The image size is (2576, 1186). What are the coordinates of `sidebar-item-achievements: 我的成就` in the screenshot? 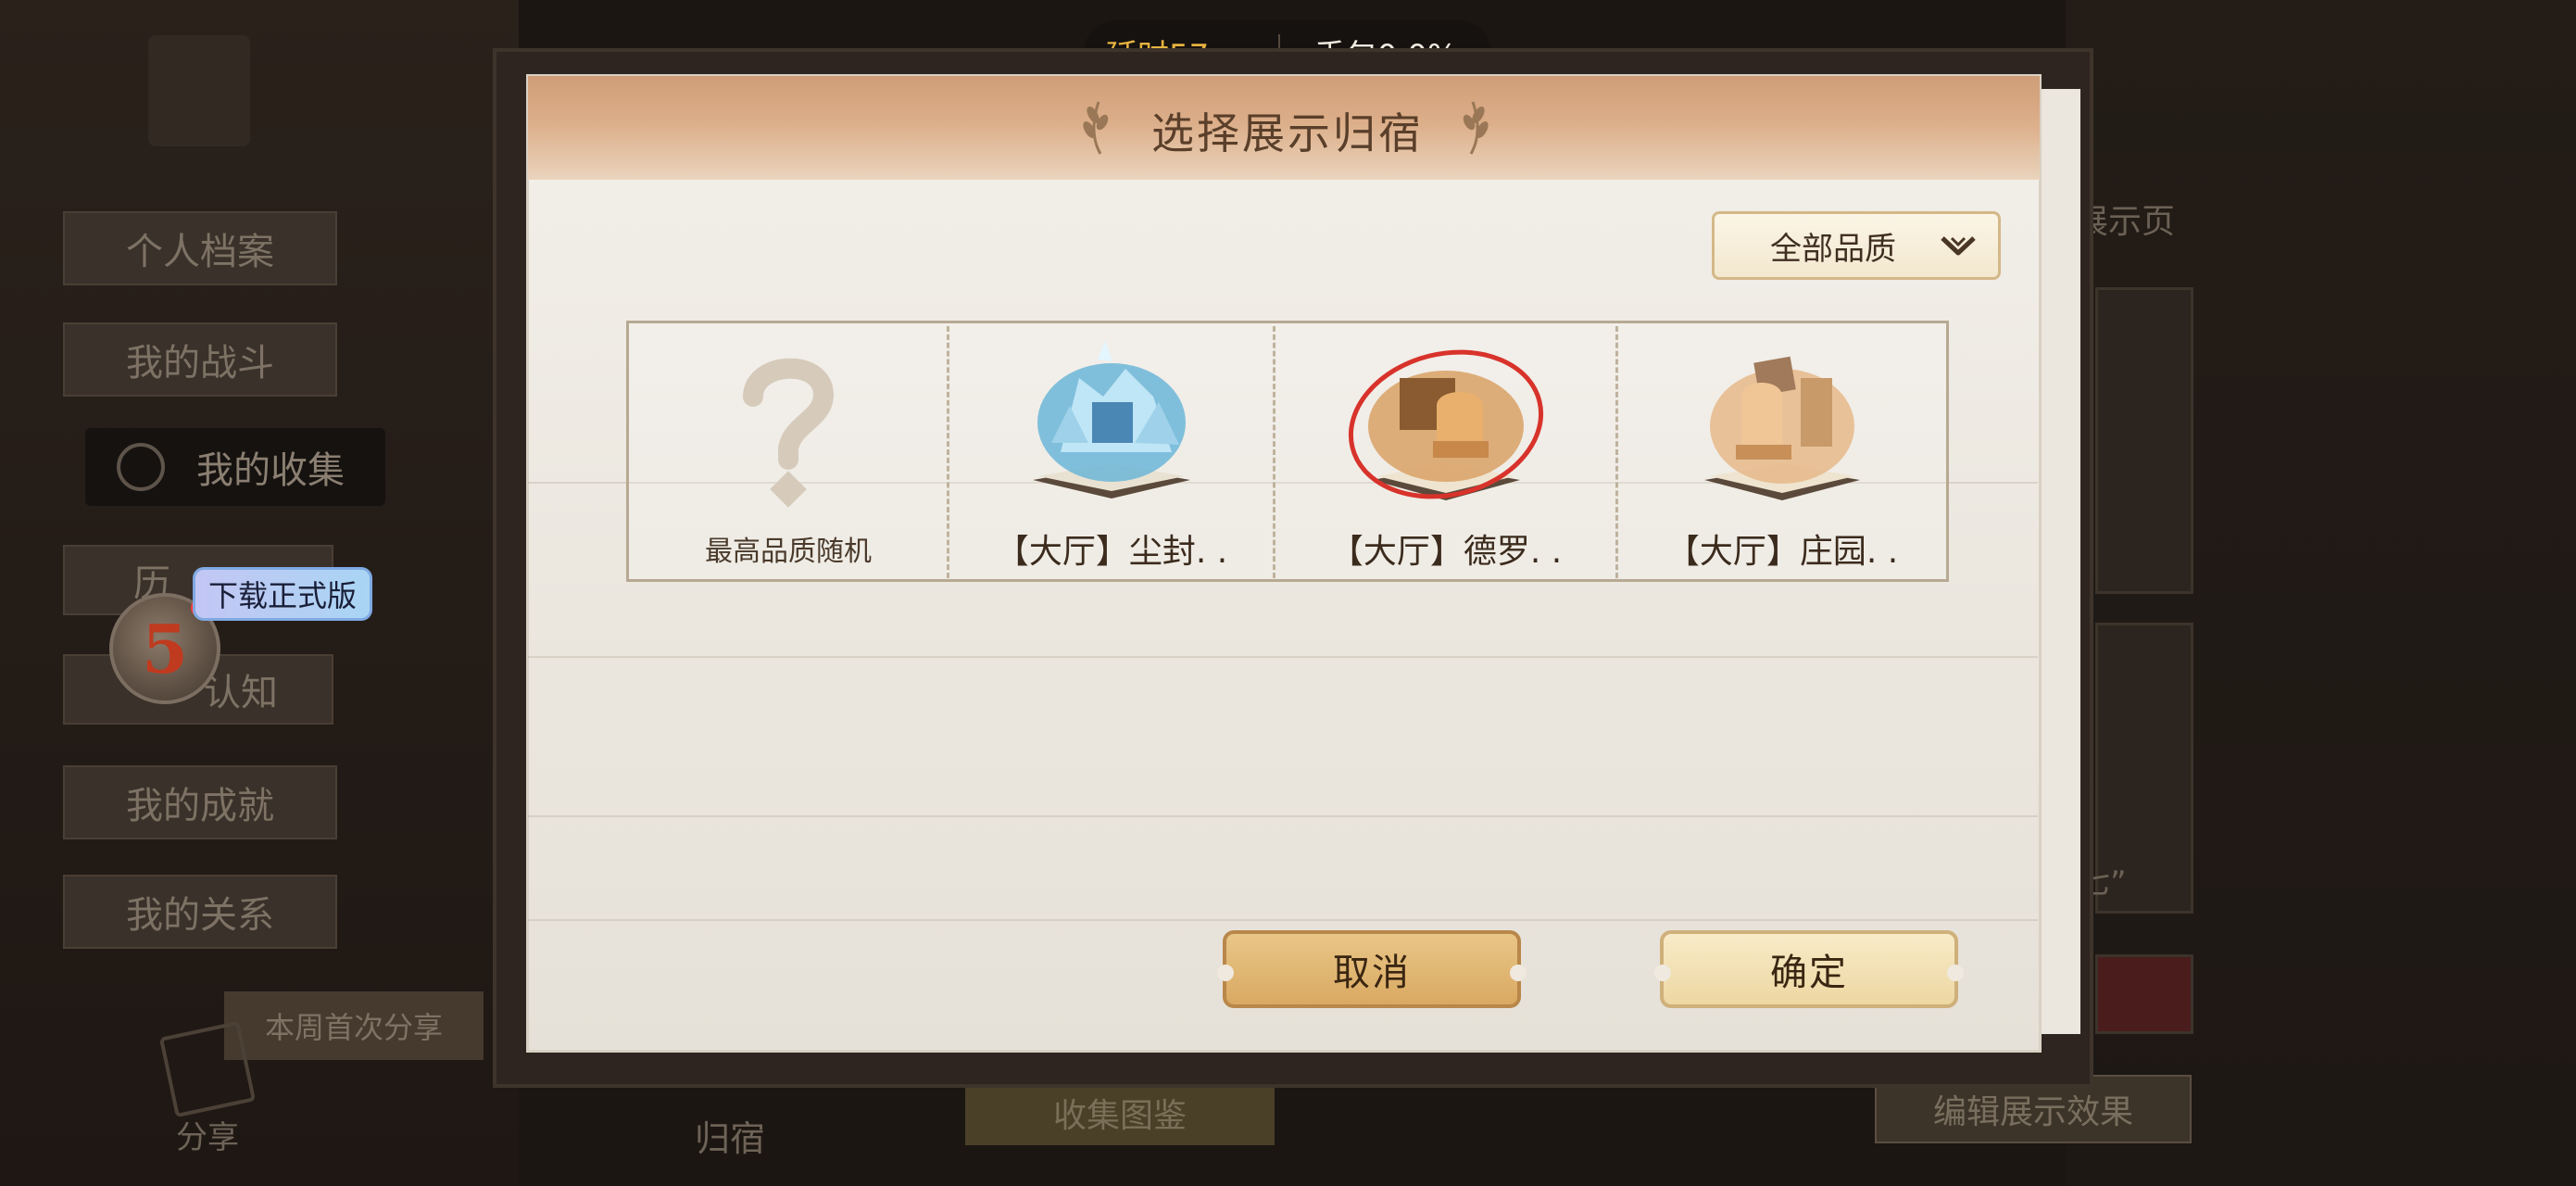 It's located at (200, 802).